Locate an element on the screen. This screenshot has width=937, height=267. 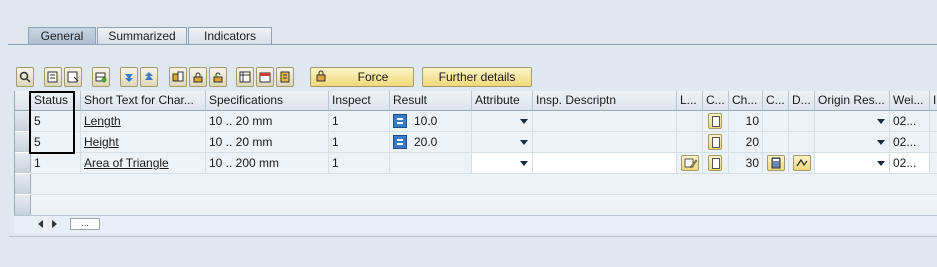
deselect-all-icon is located at coordinates (73, 77).